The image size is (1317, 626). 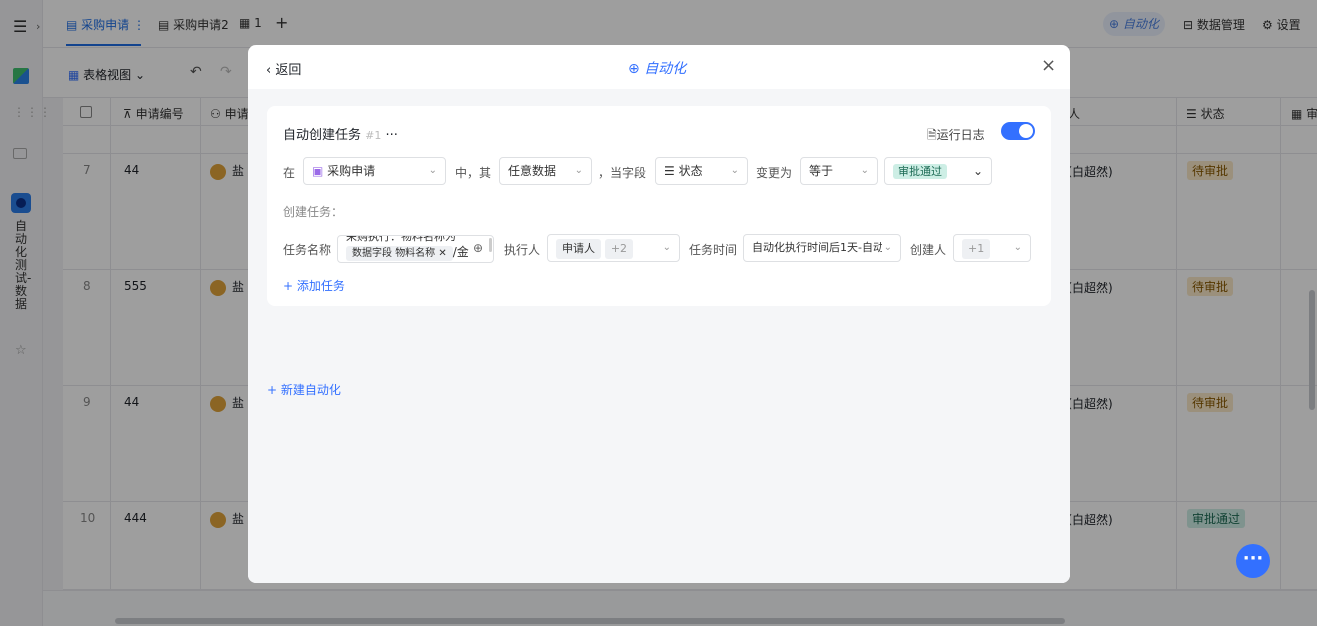 I want to click on field-select-value: 状态, so click(x=690, y=171).